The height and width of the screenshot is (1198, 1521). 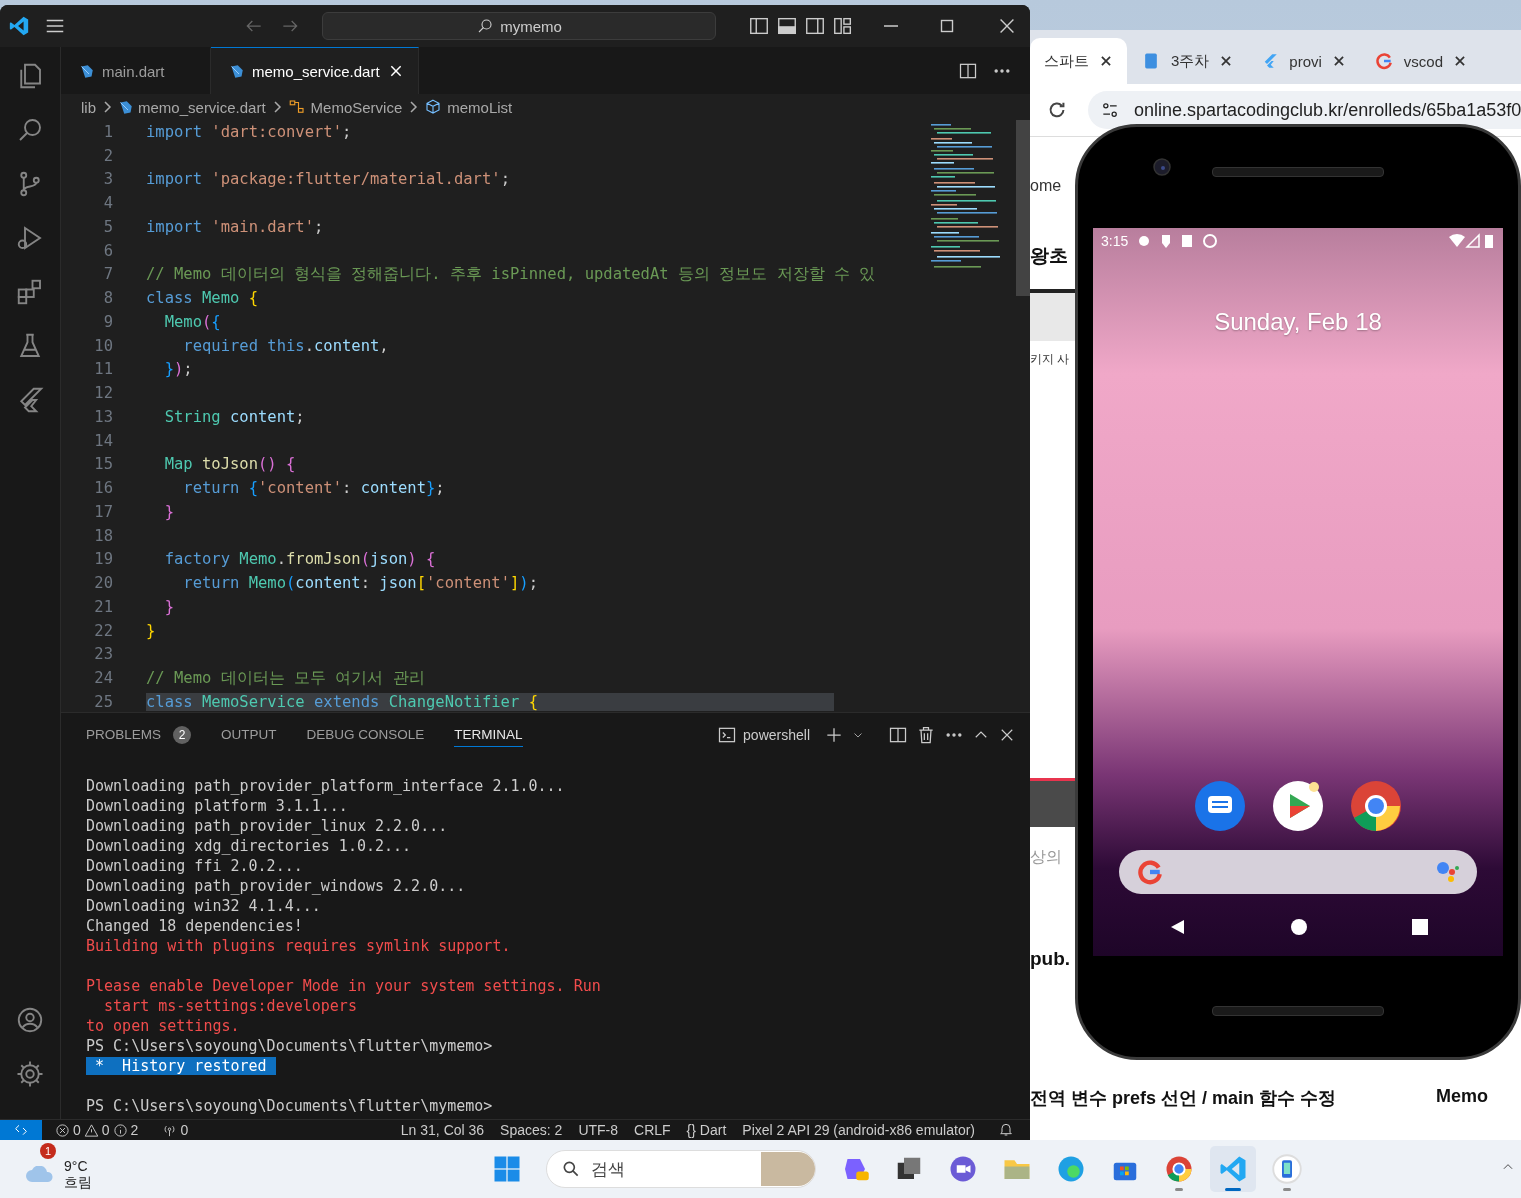 I want to click on secondary-sidebar-icon, so click(x=815, y=26).